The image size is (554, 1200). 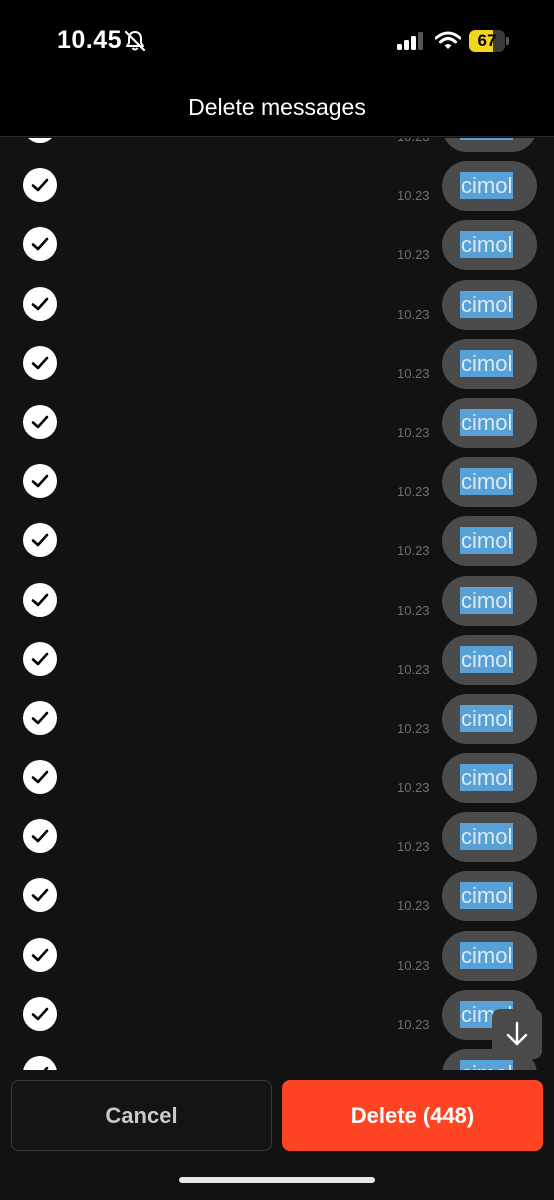 What do you see at coordinates (277, 107) in the screenshot?
I see `page-title: Delete messages` at bounding box center [277, 107].